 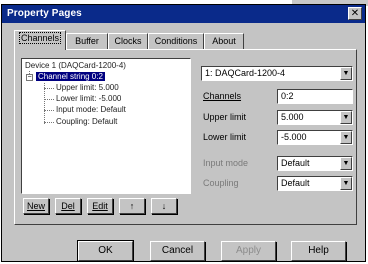 What do you see at coordinates (29, 77) in the screenshot?
I see `tree-collapse-icon: −` at bounding box center [29, 77].